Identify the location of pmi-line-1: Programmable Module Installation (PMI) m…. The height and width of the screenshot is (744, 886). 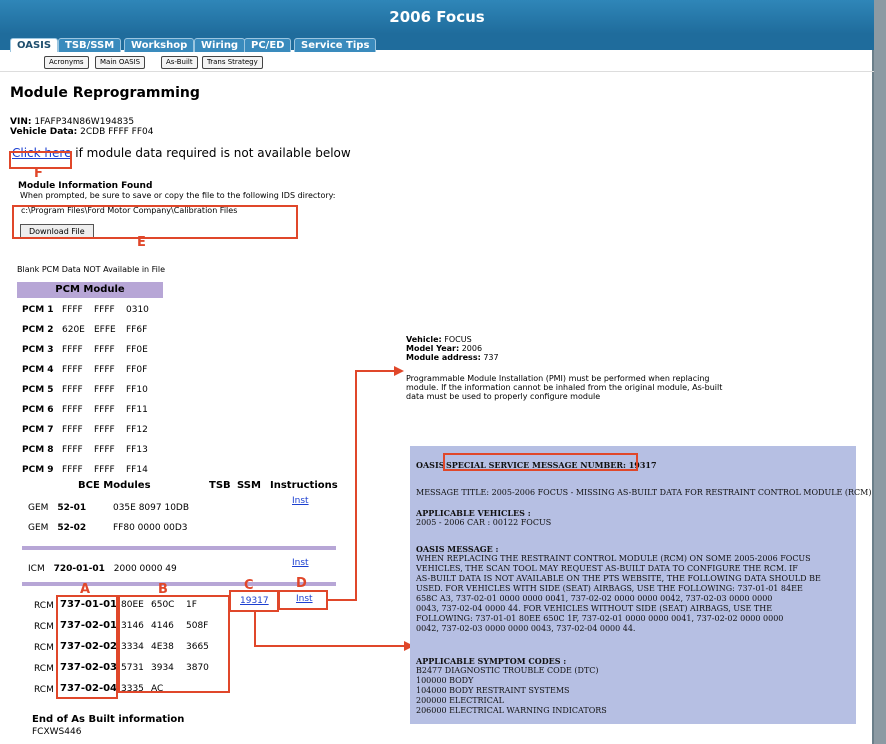
(558, 378).